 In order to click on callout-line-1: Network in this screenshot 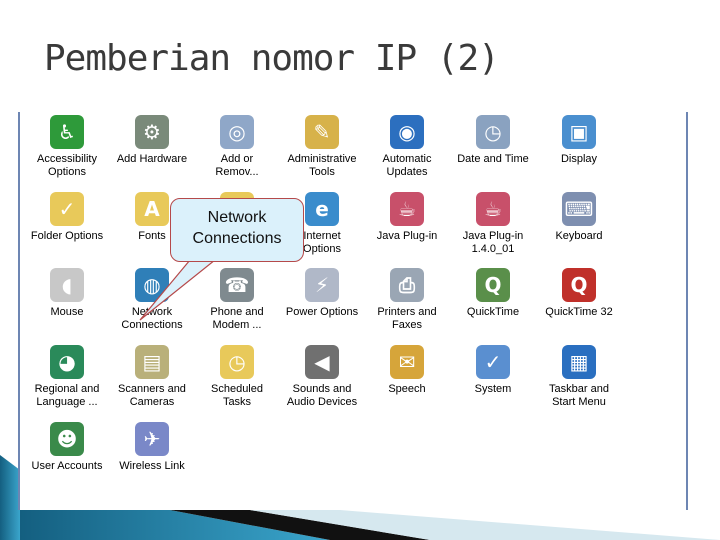, I will do `click(237, 217)`.